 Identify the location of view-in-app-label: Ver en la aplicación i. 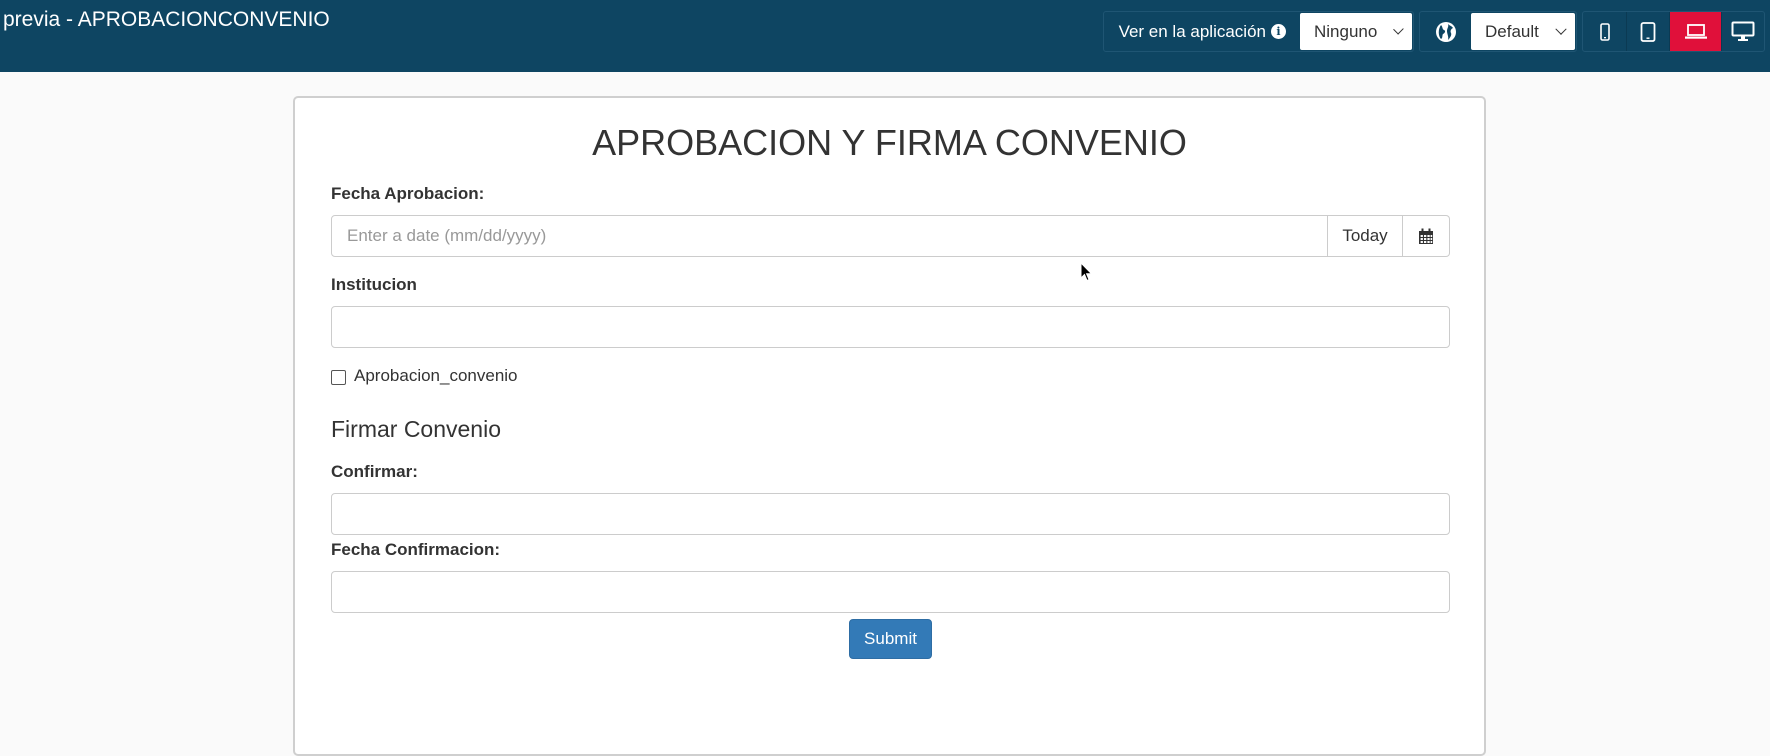
(1202, 31).